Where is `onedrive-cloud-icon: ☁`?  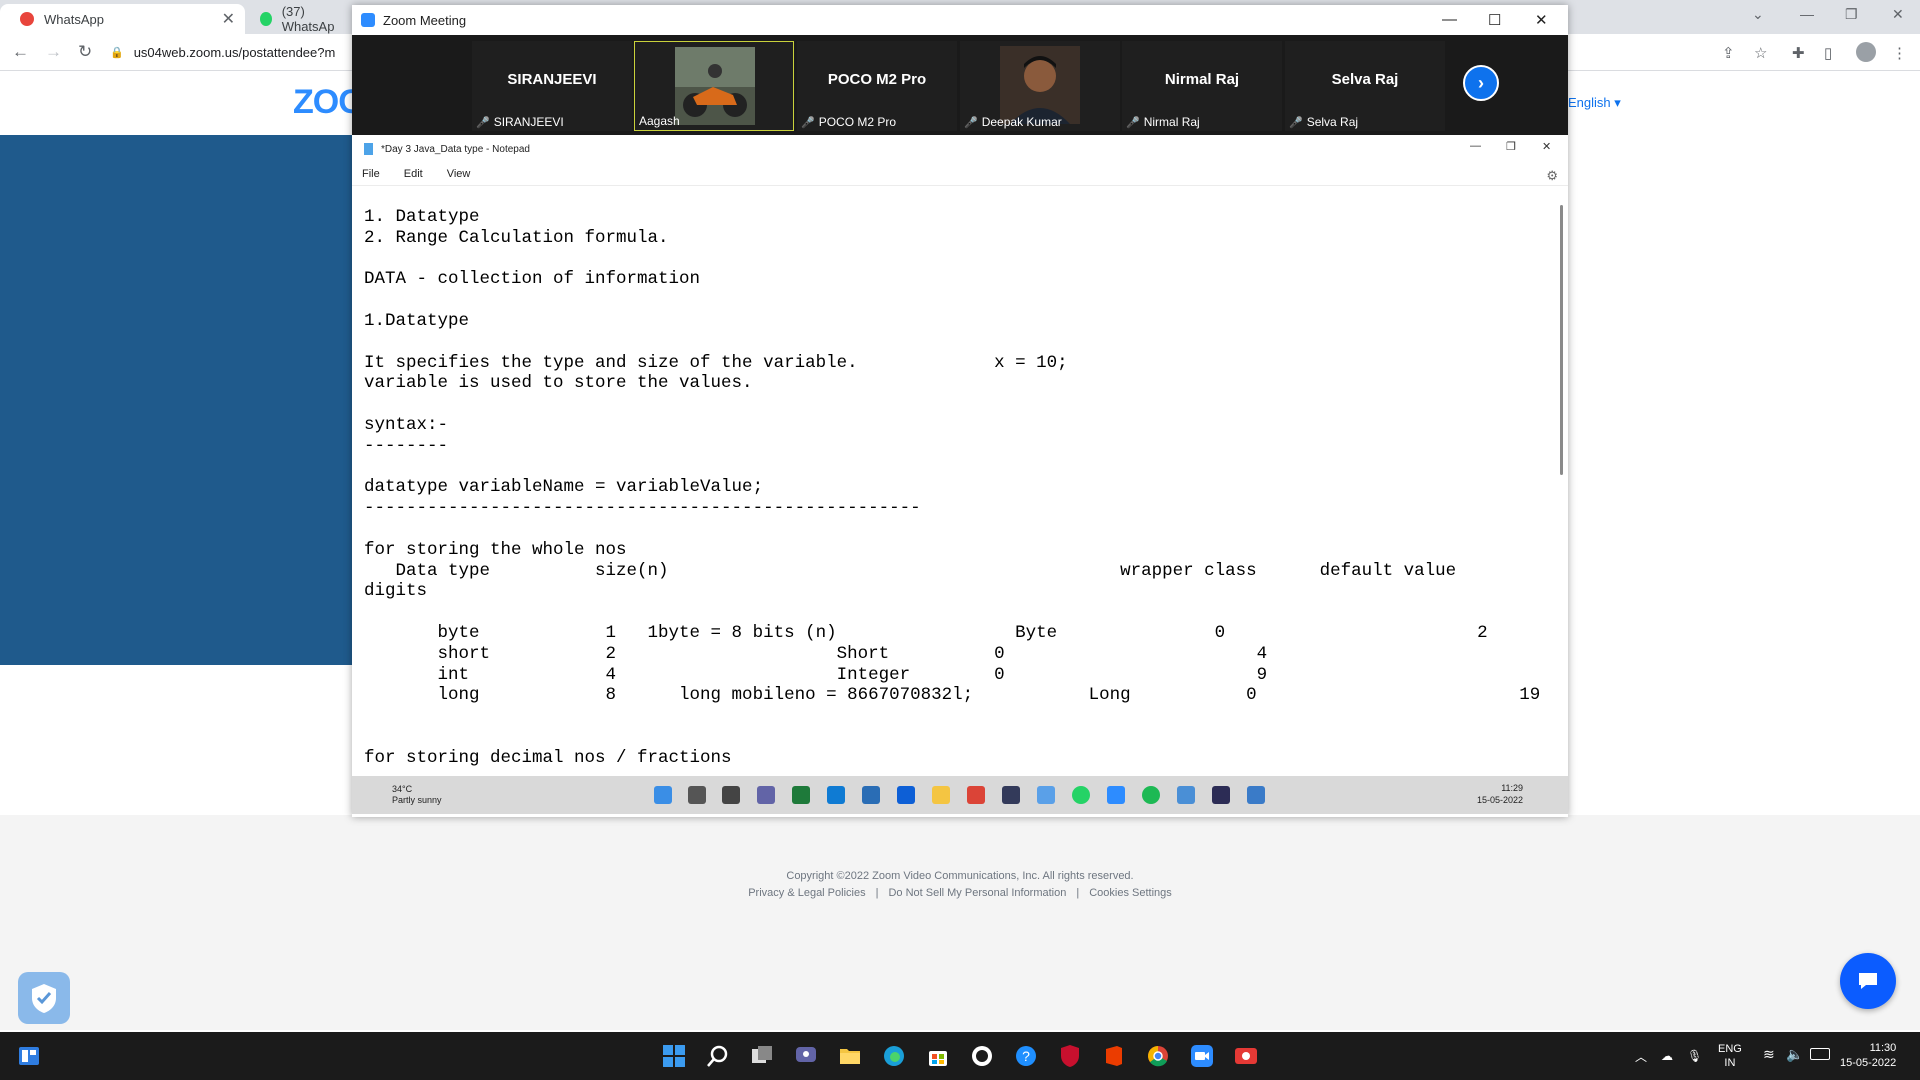
onedrive-cloud-icon: ☁ is located at coordinates (1667, 1056).